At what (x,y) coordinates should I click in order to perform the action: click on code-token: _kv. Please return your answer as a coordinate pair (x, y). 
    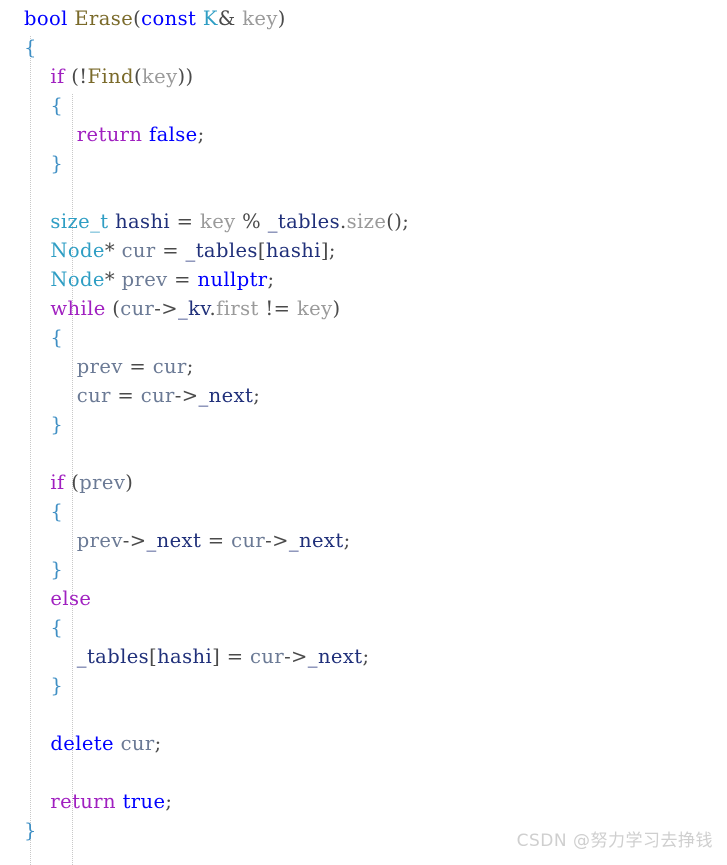
    Looking at the image, I should click on (194, 308).